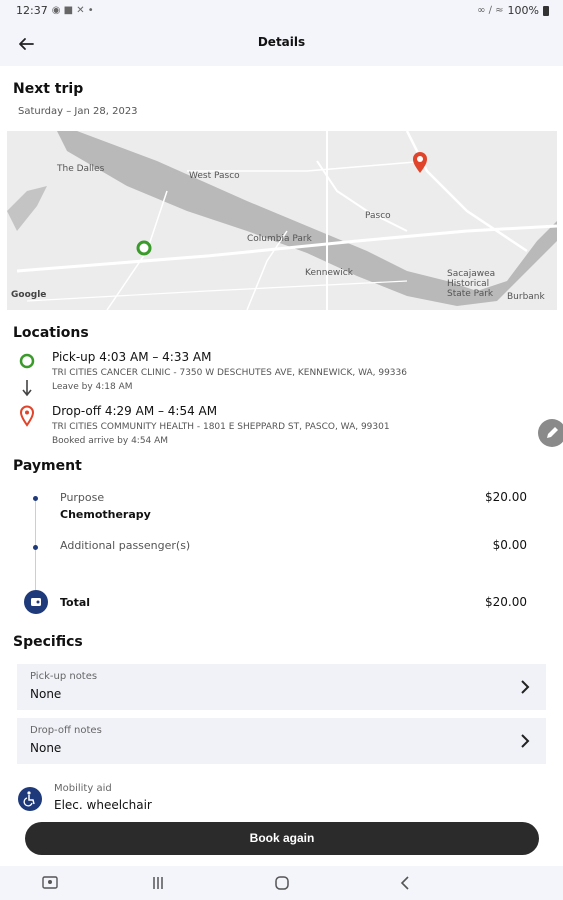  I want to click on book-again-button: Book again, so click(282, 838).